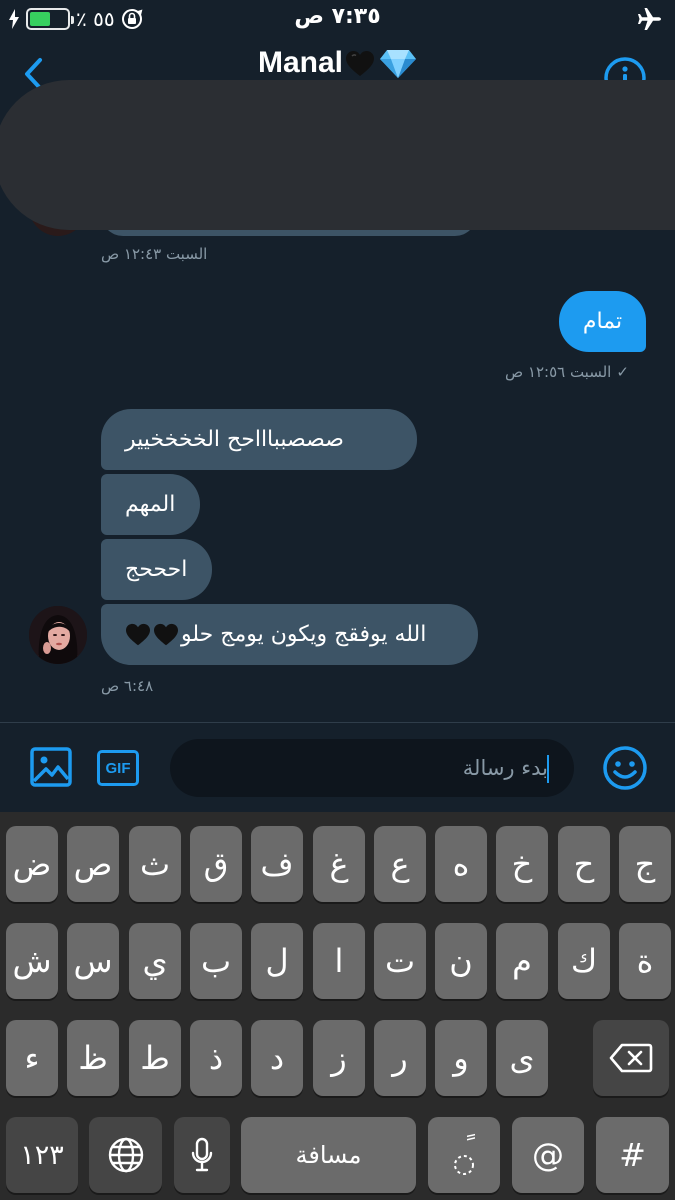 The image size is (675, 1200). I want to click on letter-key: ت, so click(400, 961).